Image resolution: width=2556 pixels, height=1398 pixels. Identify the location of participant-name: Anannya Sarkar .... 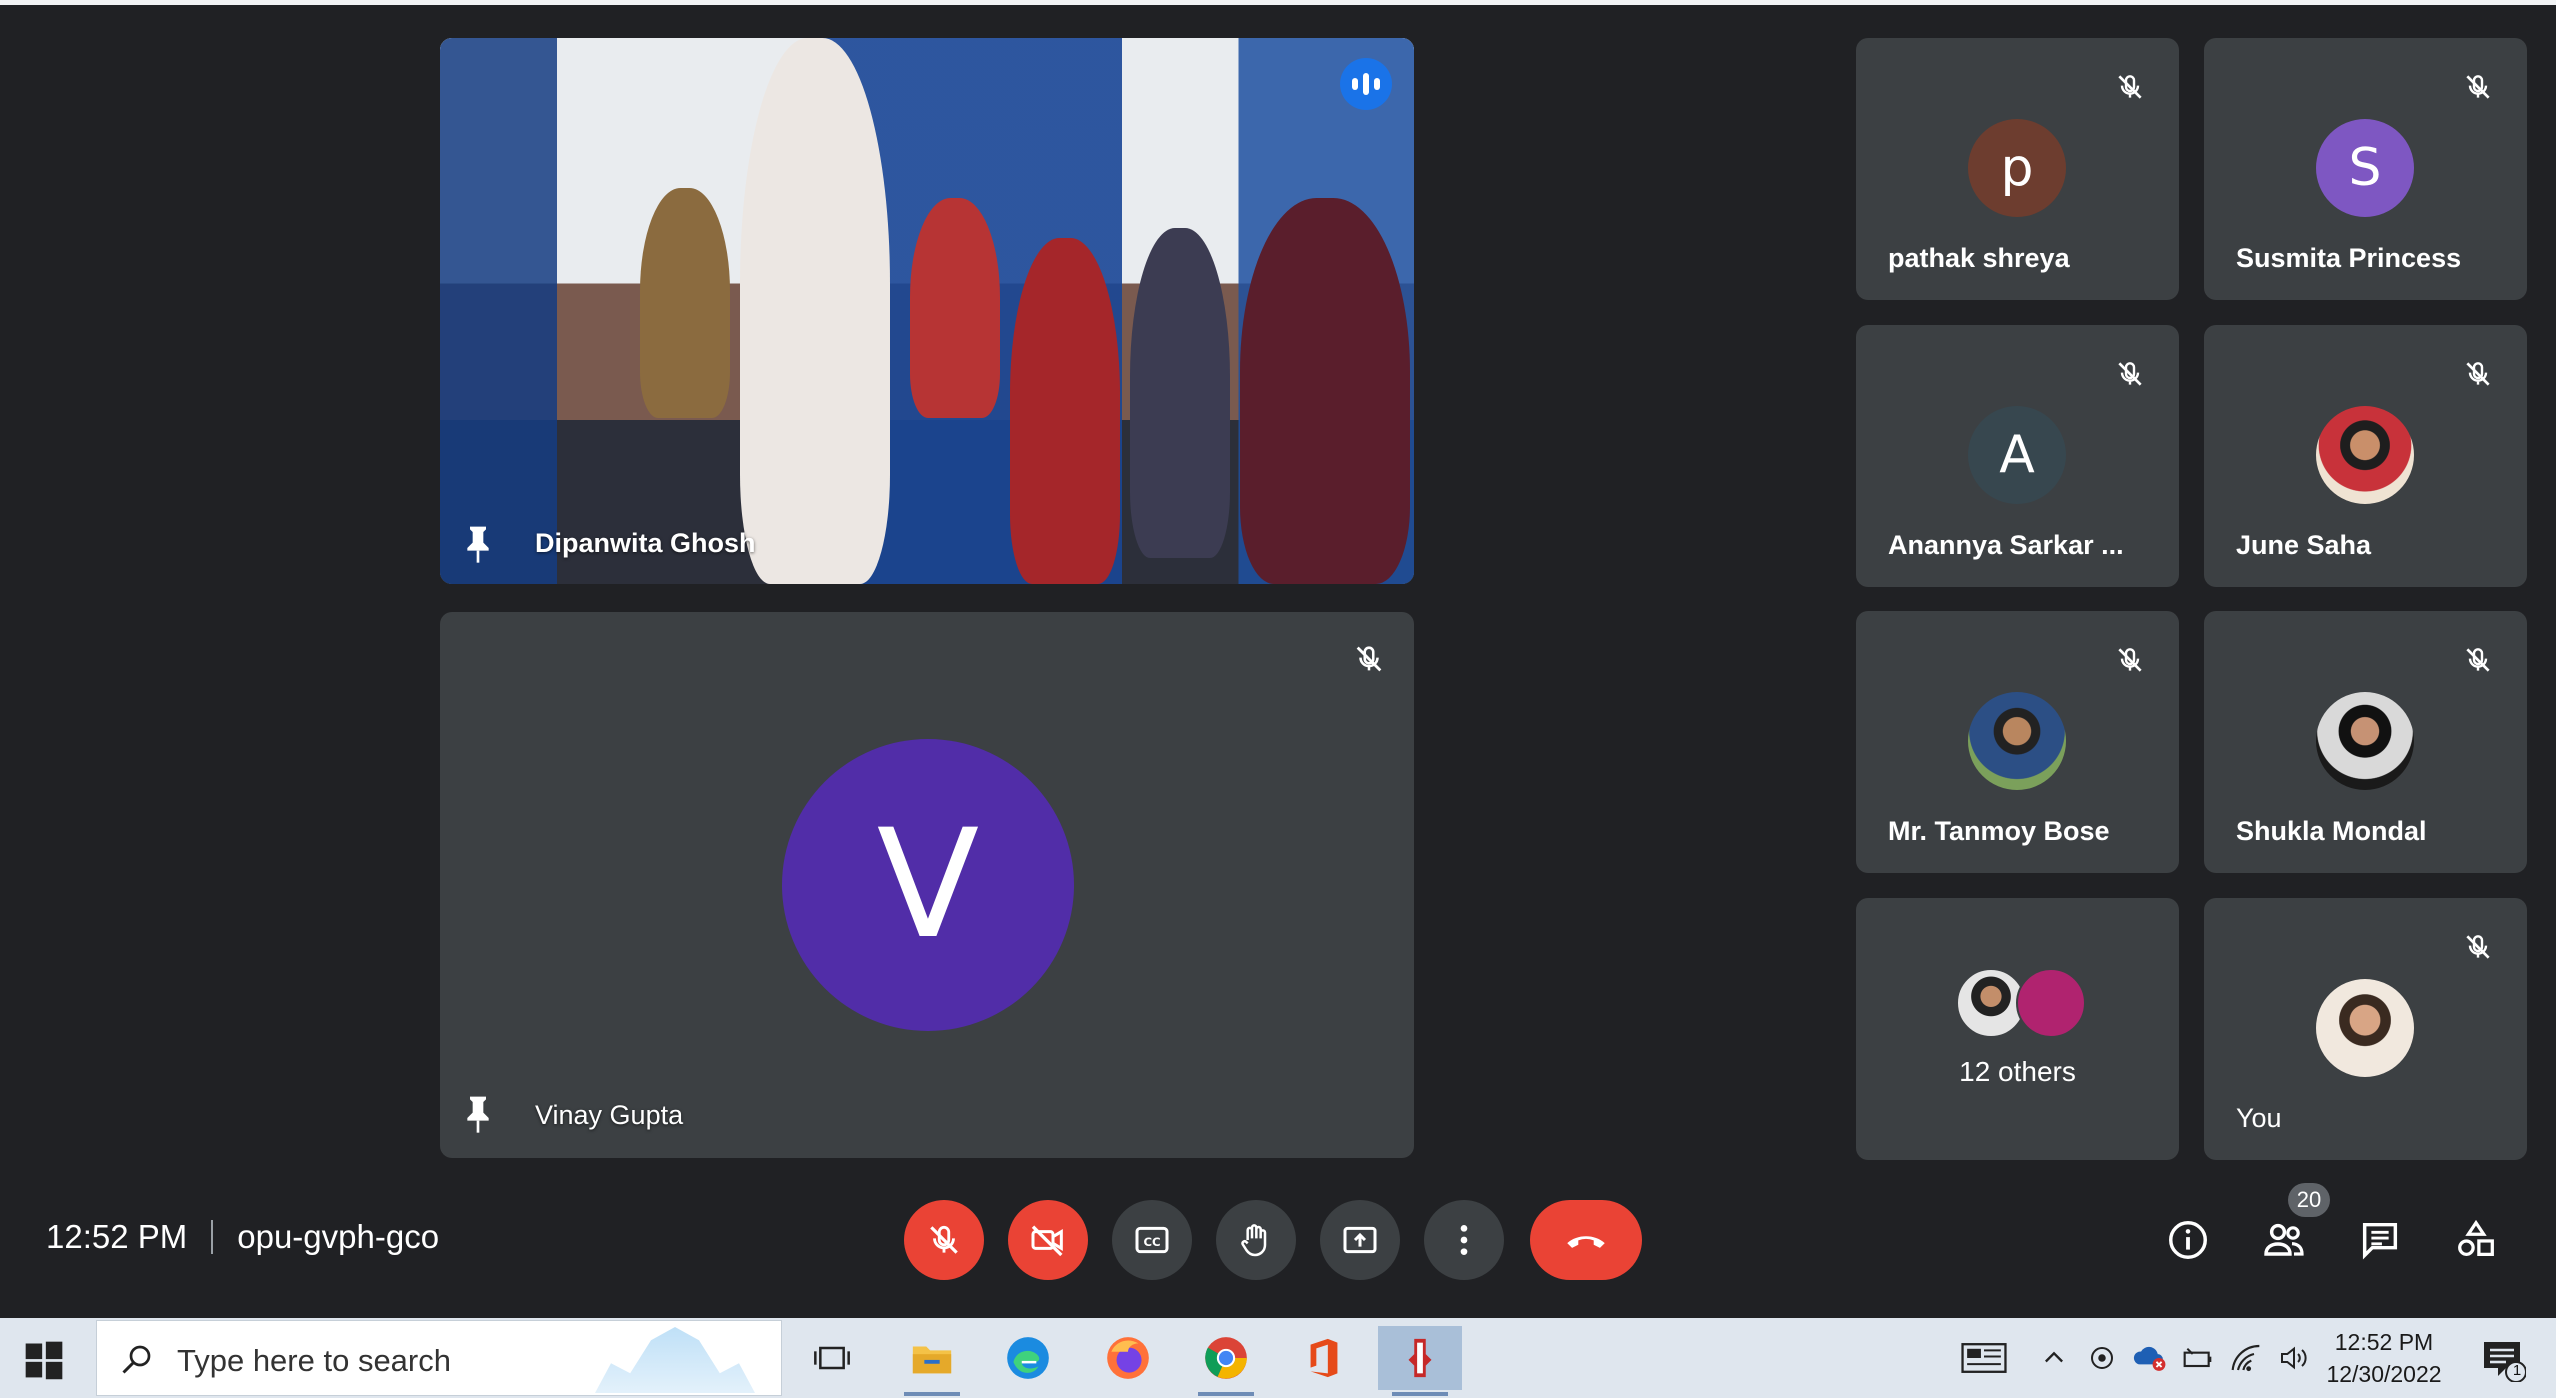
(2006, 545).